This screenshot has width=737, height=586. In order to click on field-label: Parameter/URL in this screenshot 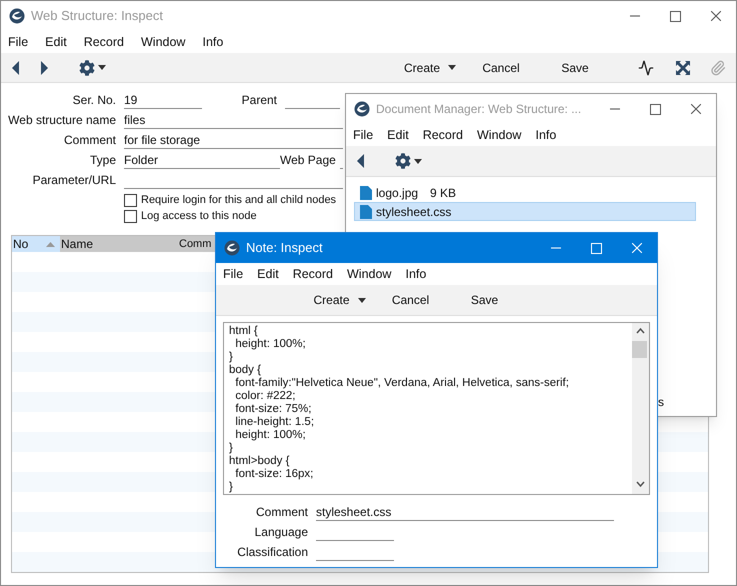, I will do `click(74, 180)`.